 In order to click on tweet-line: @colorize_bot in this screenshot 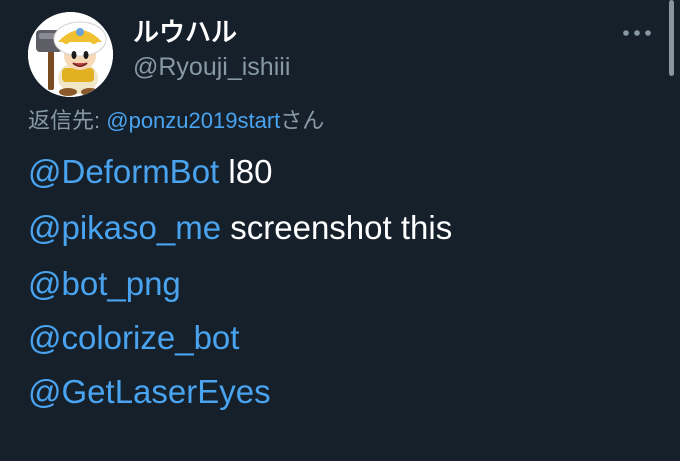, I will do `click(133, 338)`.